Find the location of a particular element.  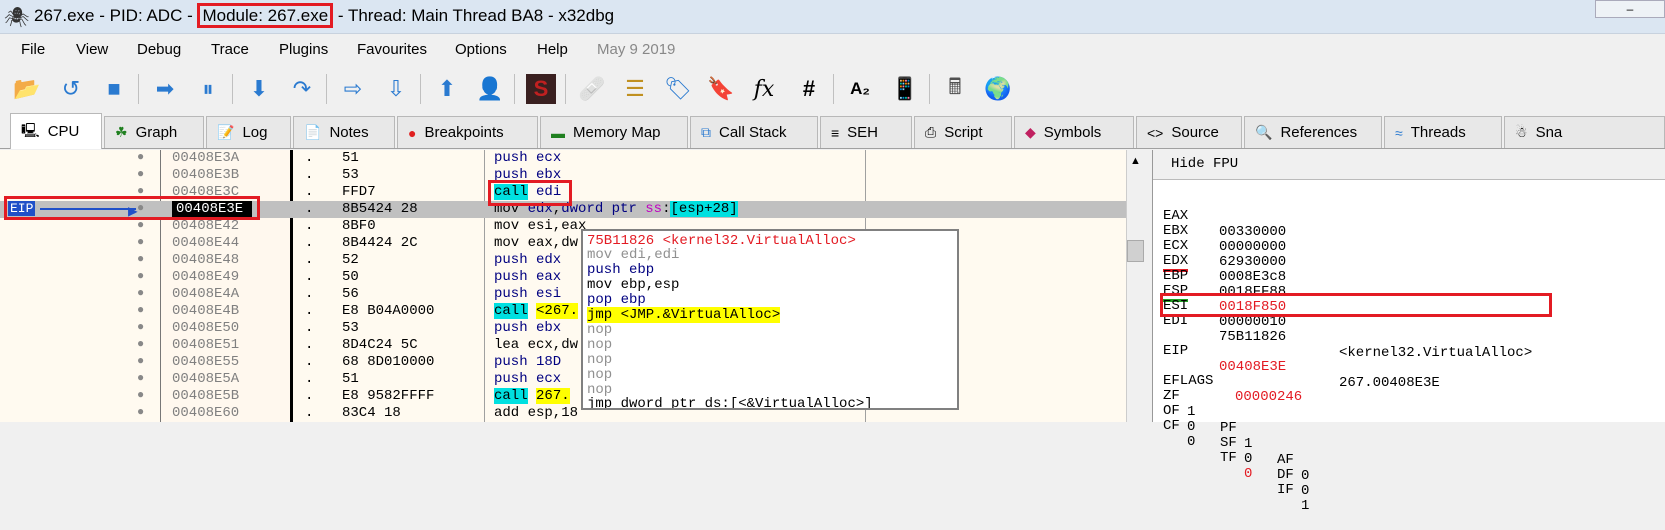

tab-label: Script is located at coordinates (963, 132).